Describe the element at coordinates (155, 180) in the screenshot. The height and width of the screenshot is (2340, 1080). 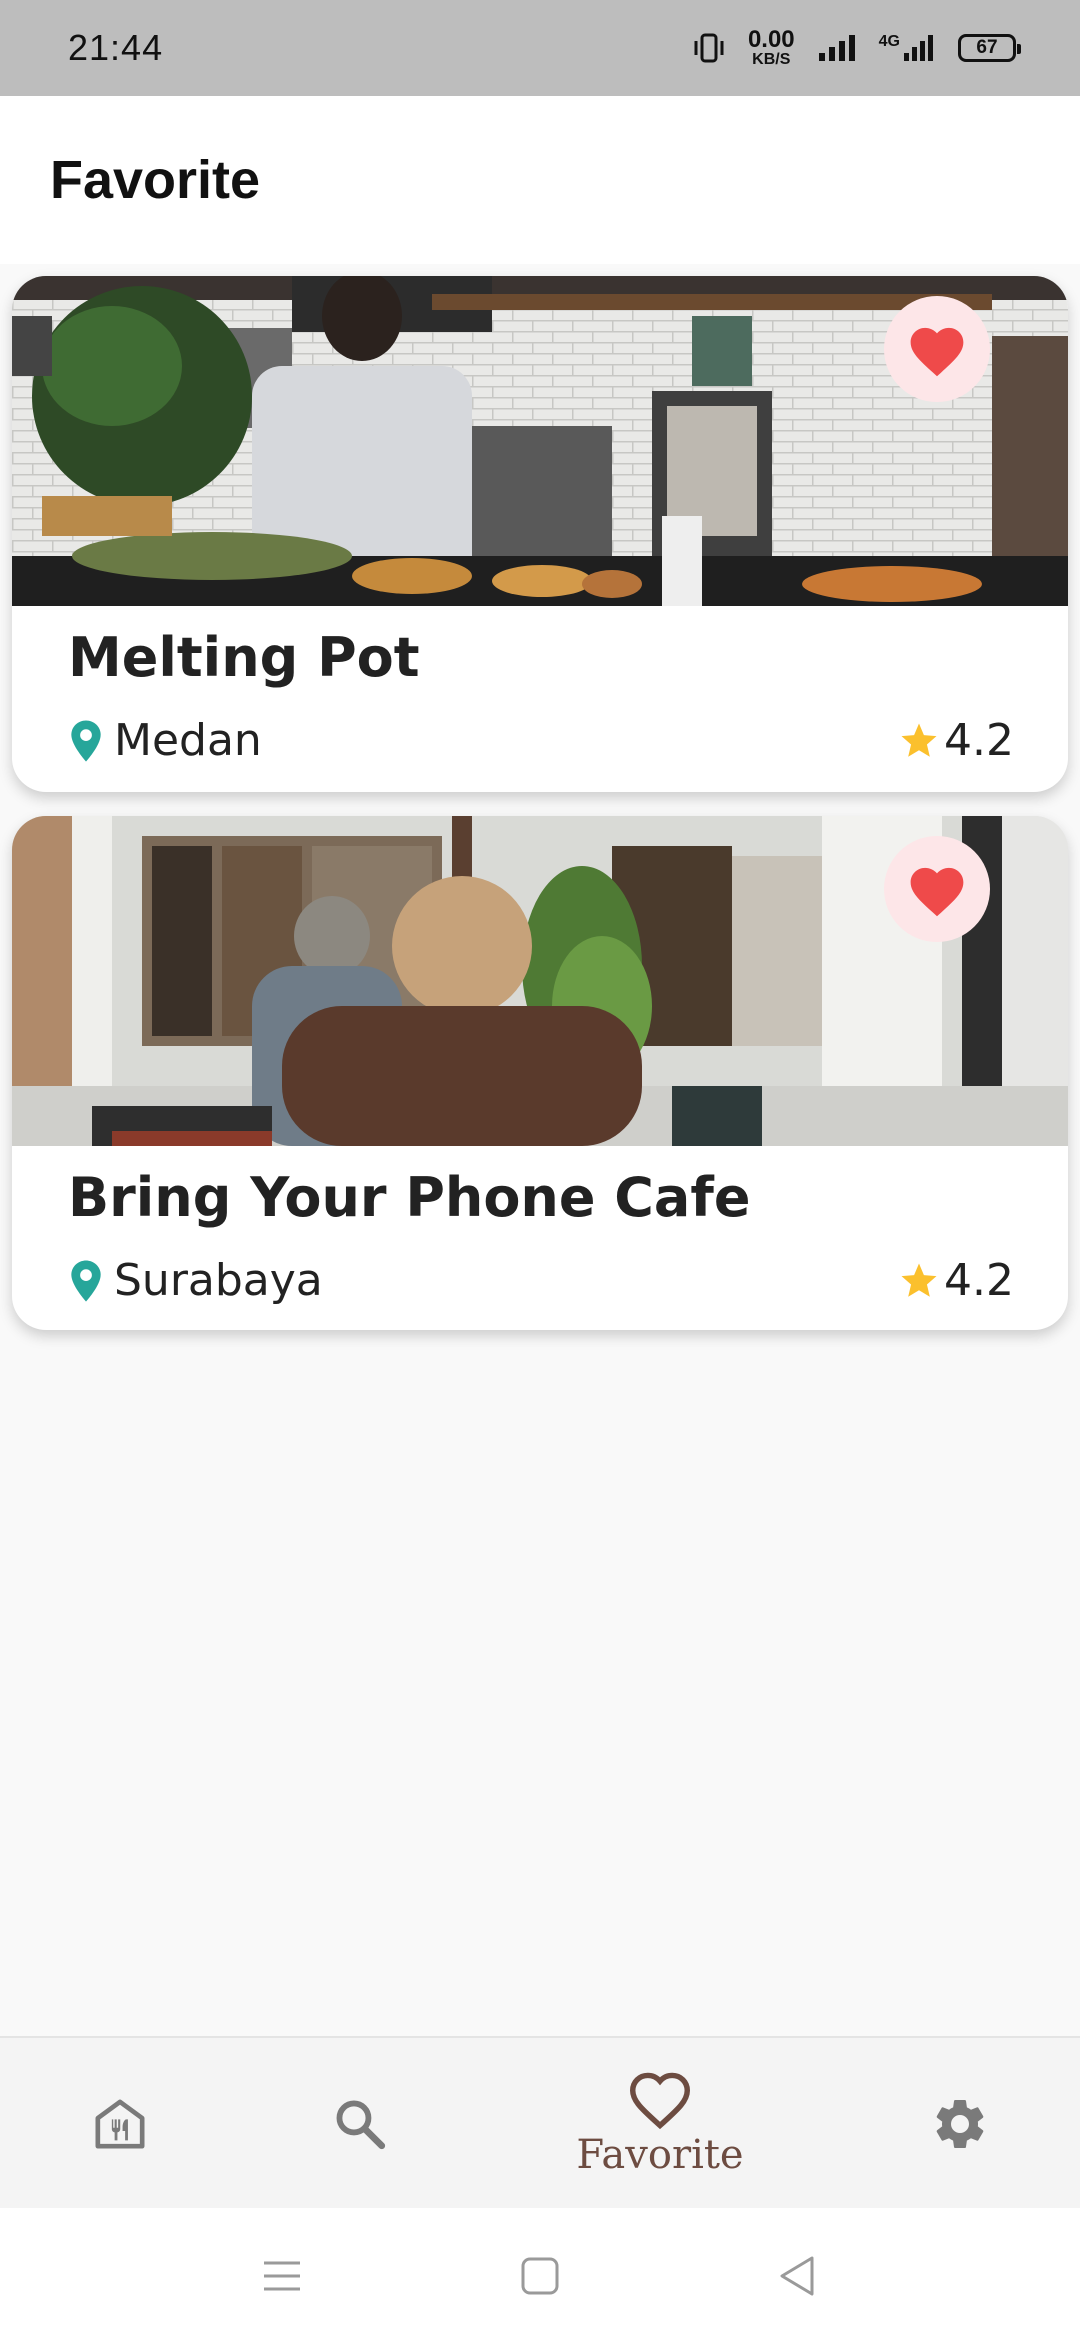
I see `page-title: Favorite` at that location.